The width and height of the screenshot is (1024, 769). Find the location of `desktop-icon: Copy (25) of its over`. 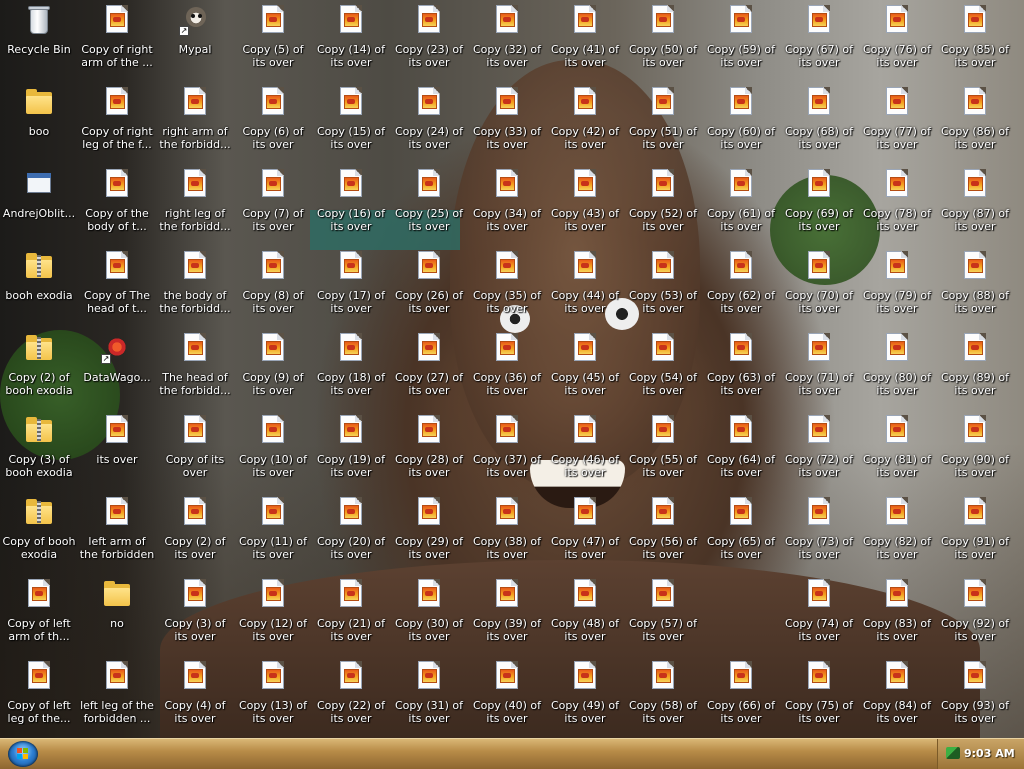

desktop-icon: Copy (25) of its over is located at coordinates (429, 206).